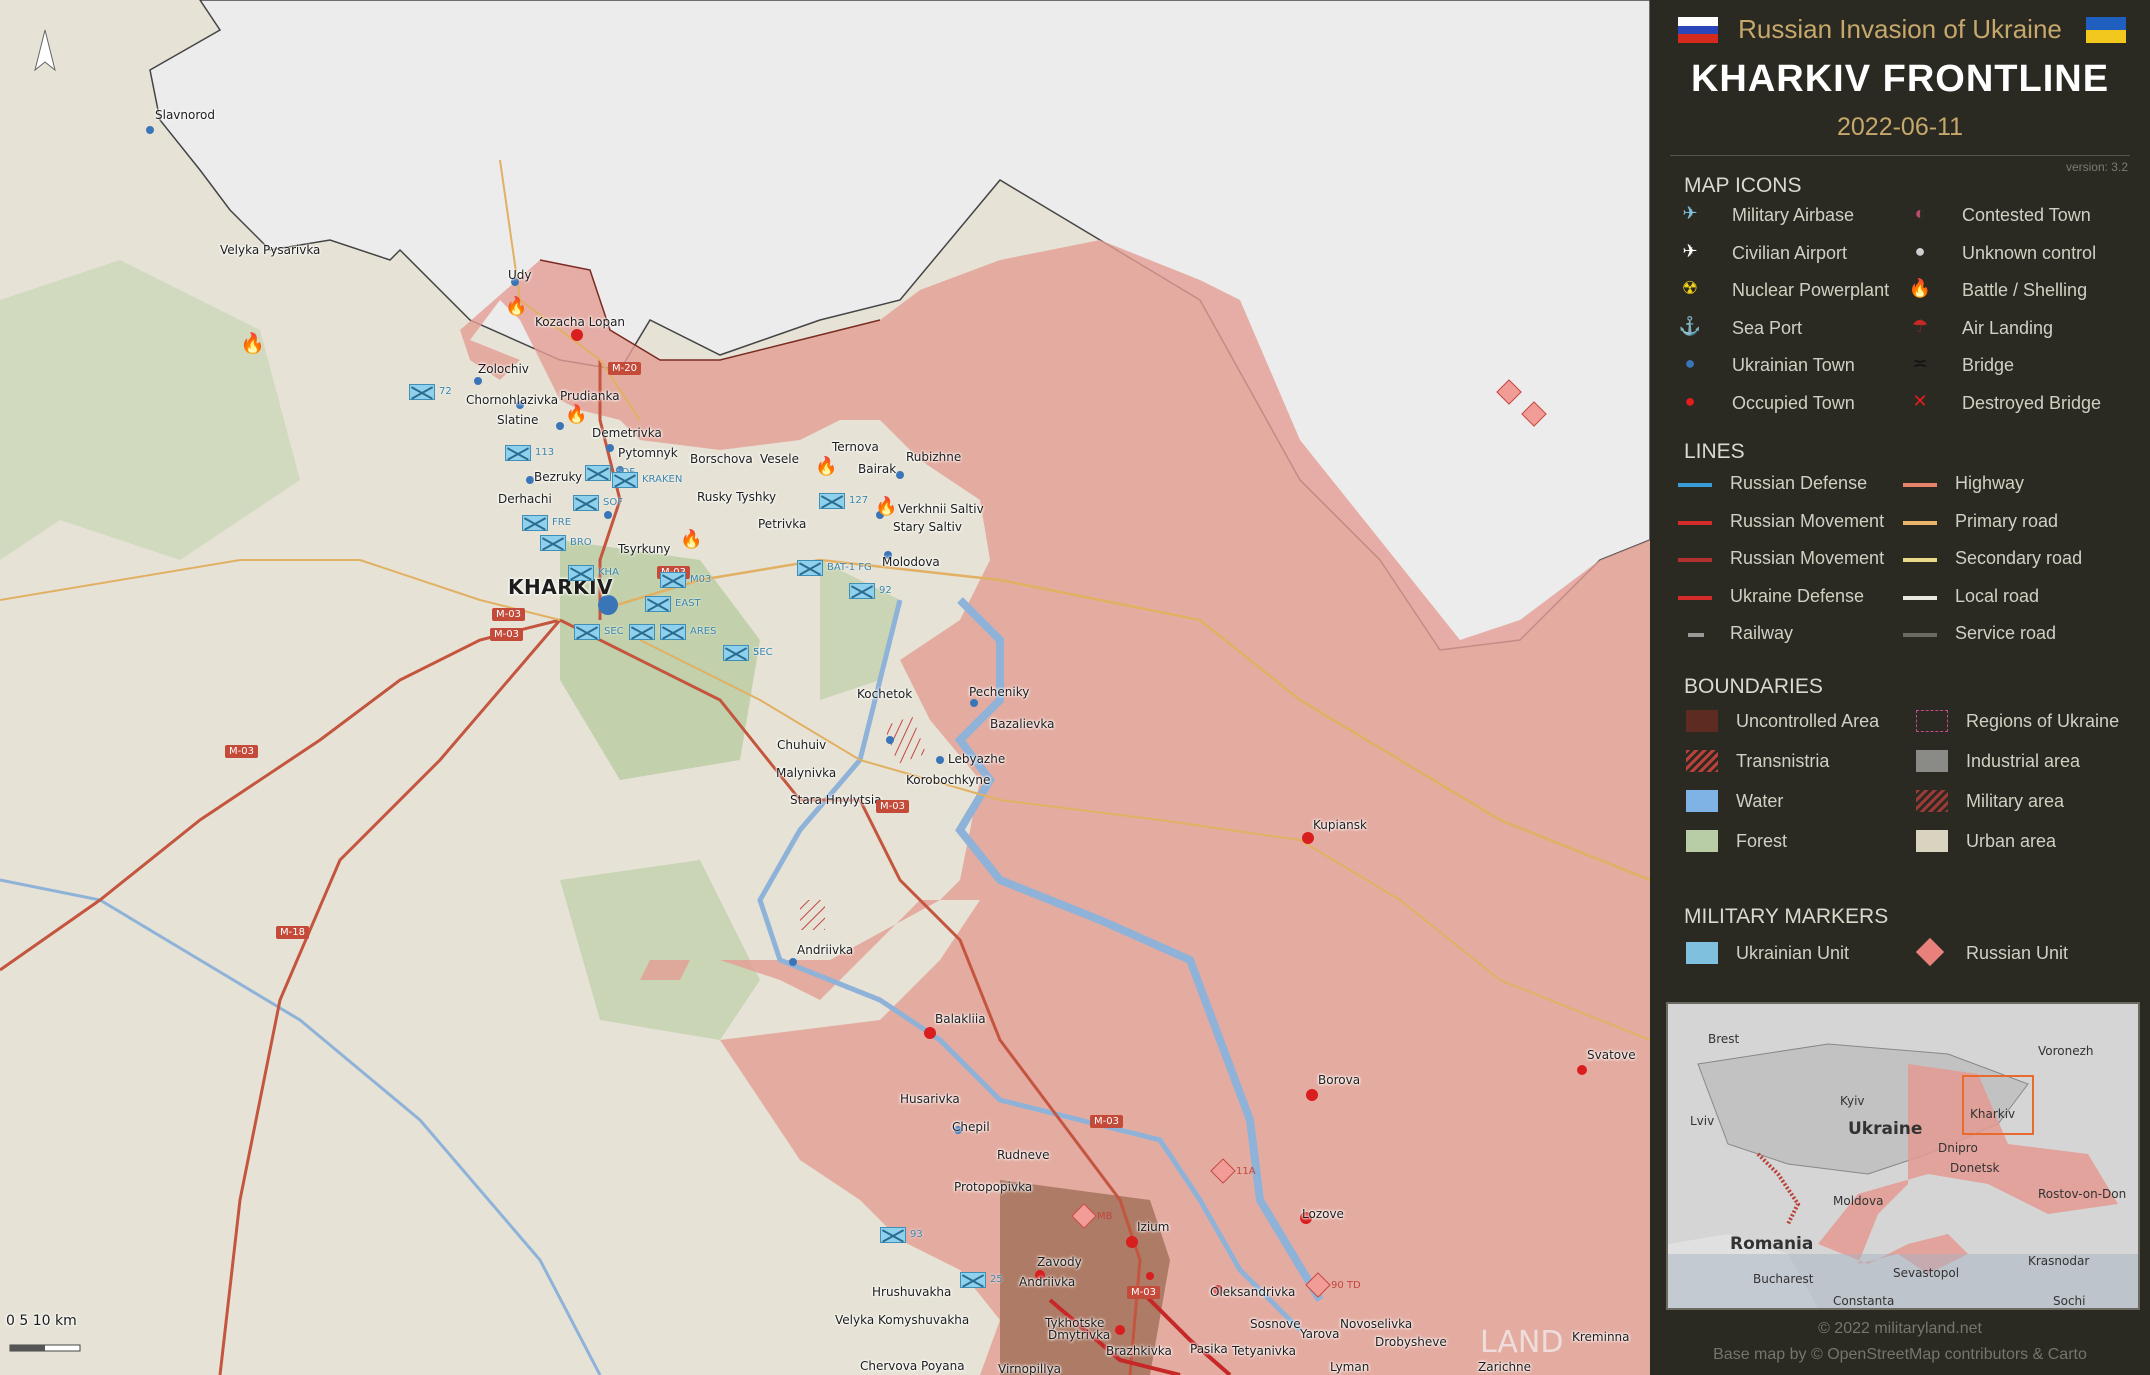 This screenshot has width=2150, height=1375. I want to click on city-kharkiv: KHARKIV, so click(561, 587).